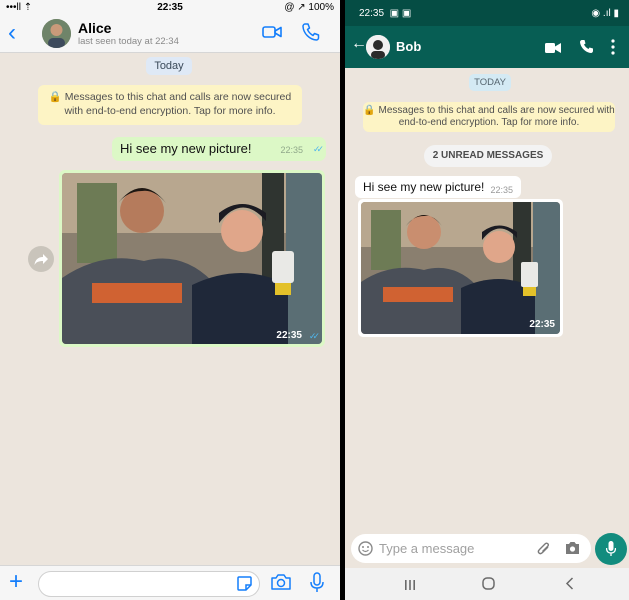 Image resolution: width=629 pixels, height=600 pixels. I want to click on emoji-icon, so click(365, 551).